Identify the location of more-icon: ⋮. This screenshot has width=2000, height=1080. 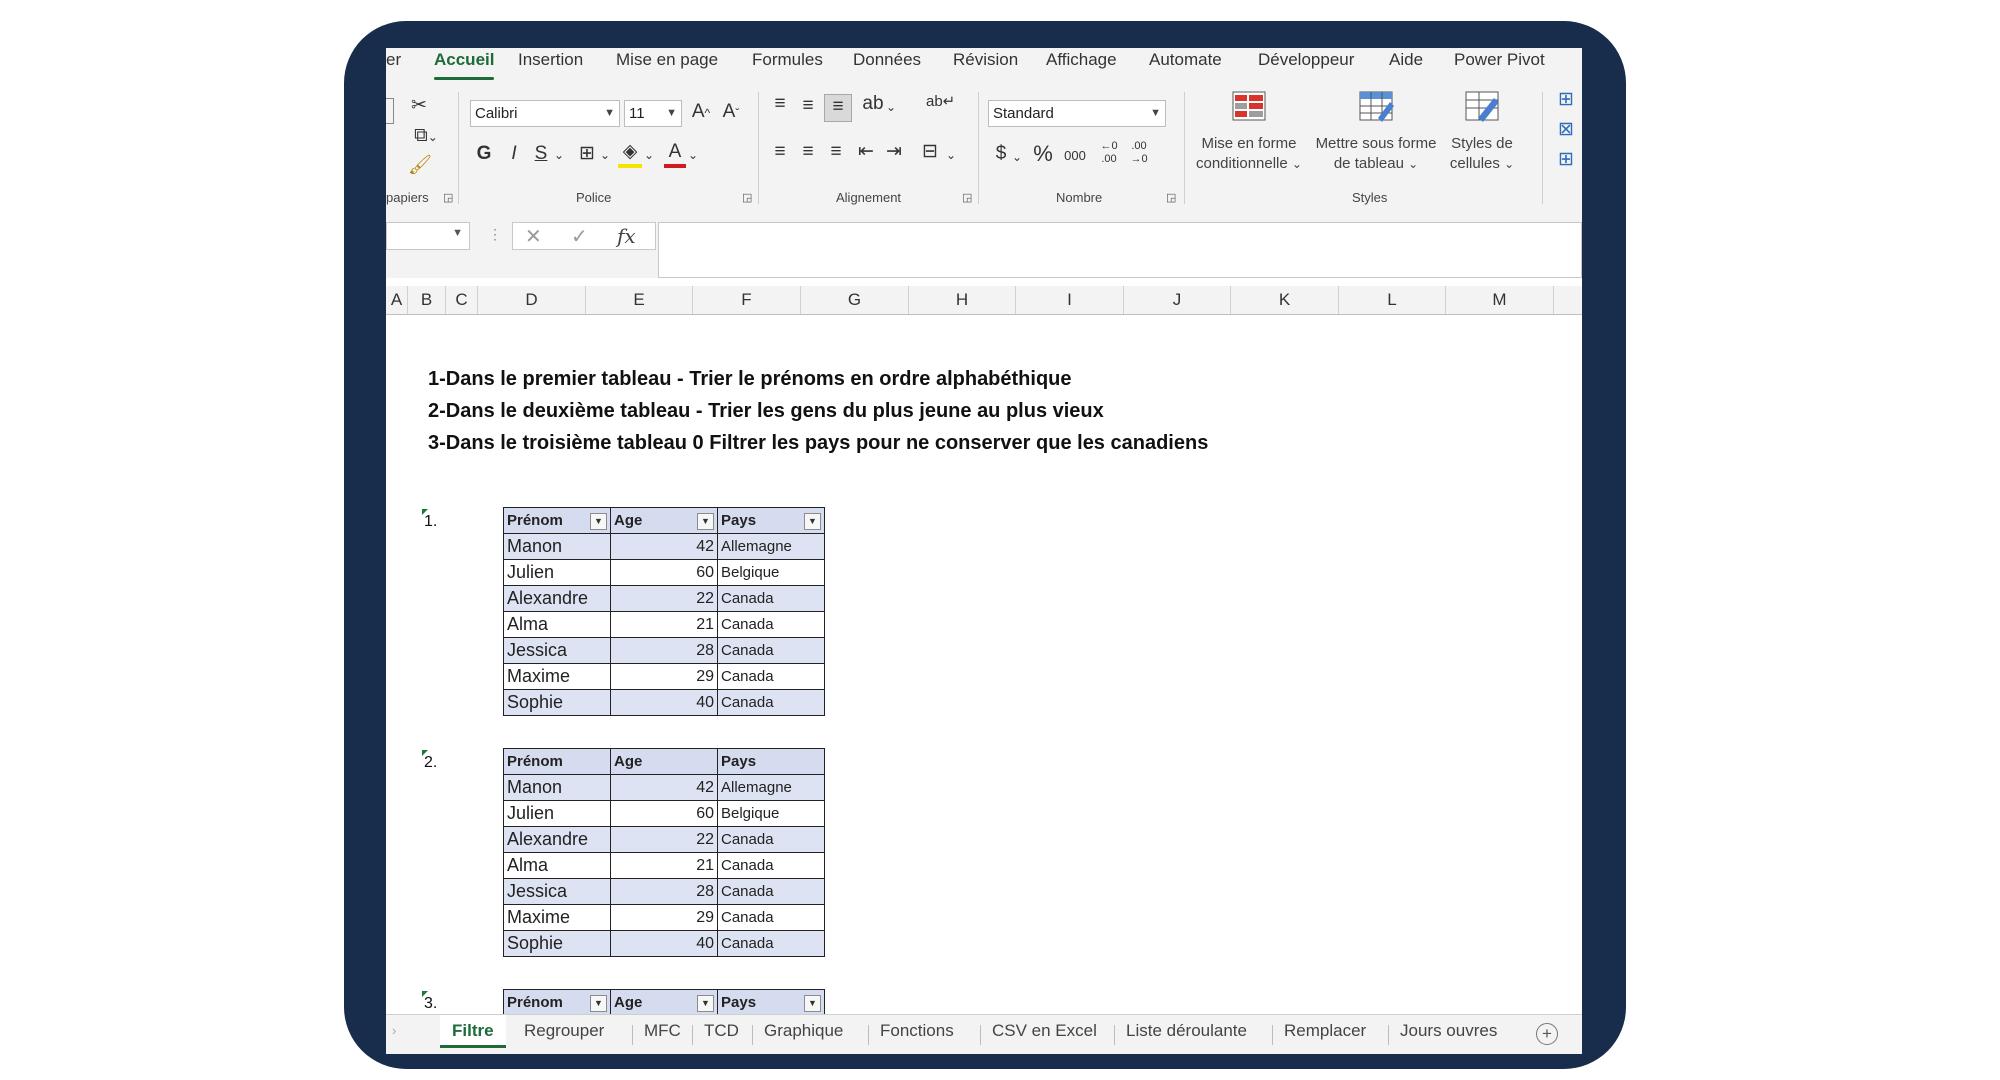
(495, 234).